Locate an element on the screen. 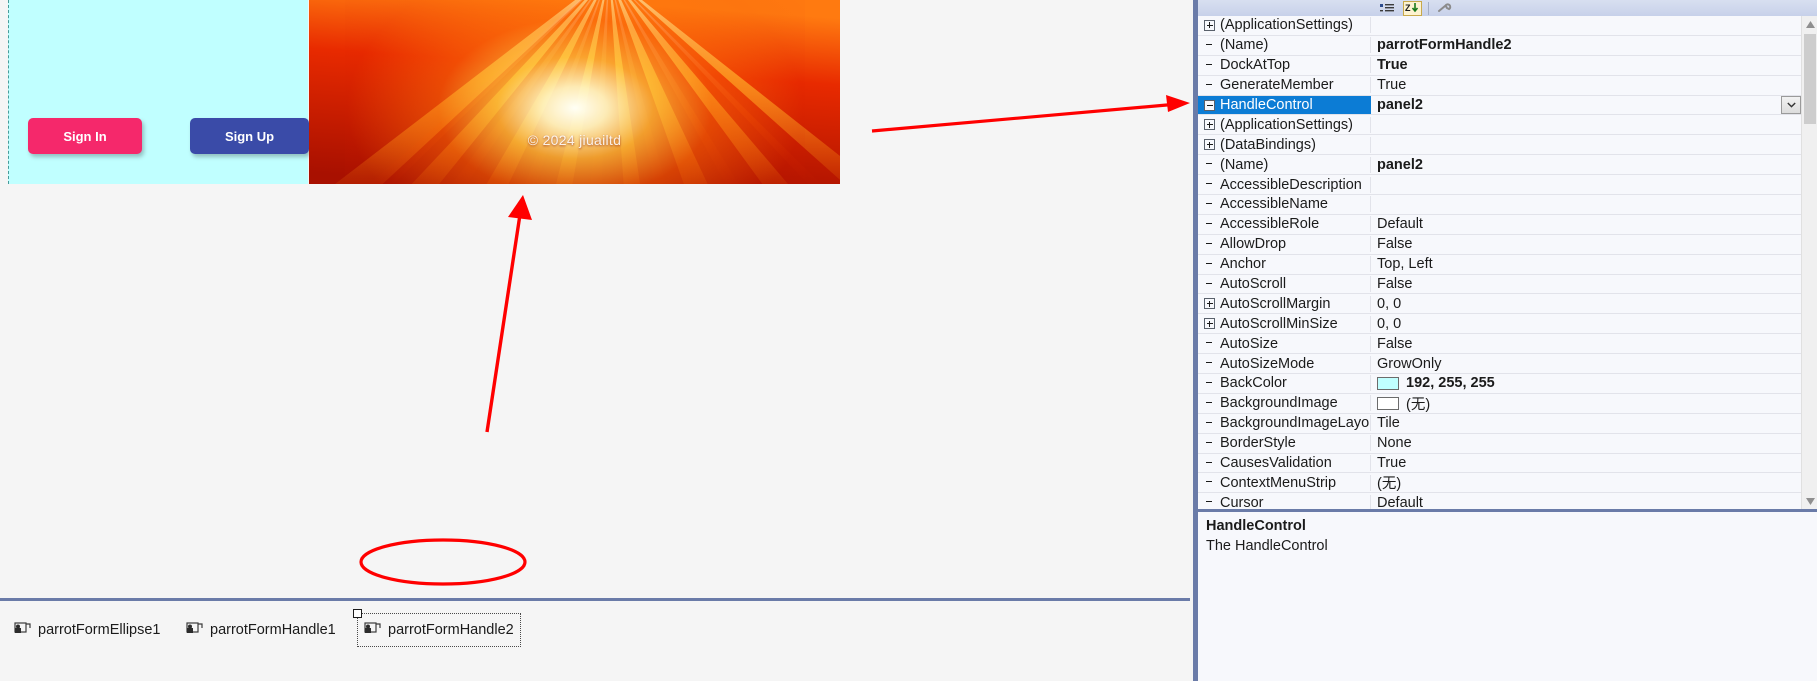 This screenshot has width=1817, height=681. property-row: AccessibleRole Default is located at coordinates (1499, 224).